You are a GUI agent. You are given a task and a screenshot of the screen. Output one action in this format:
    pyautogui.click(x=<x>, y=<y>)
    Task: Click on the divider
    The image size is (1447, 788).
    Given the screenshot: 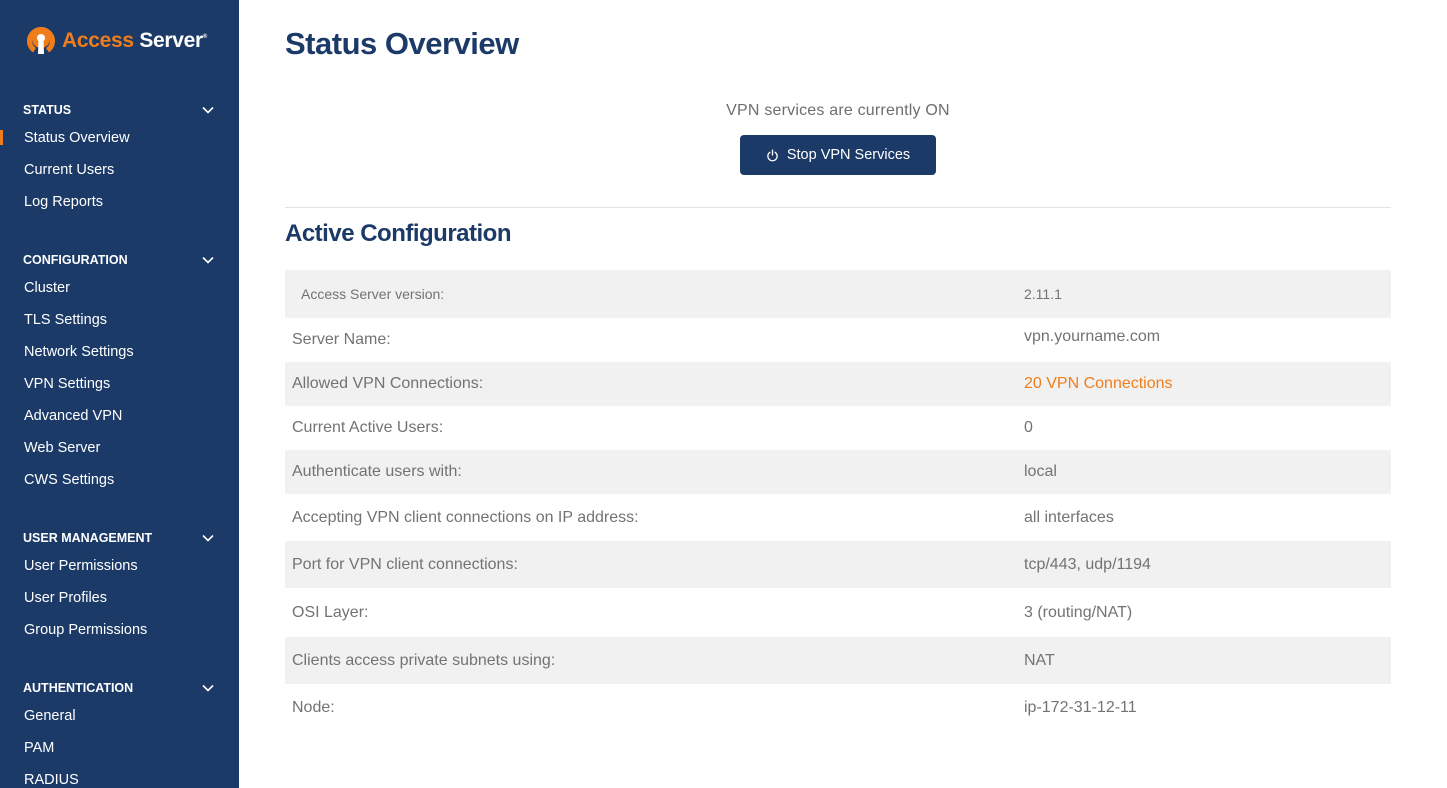 What is the action you would take?
    pyautogui.click(x=838, y=207)
    